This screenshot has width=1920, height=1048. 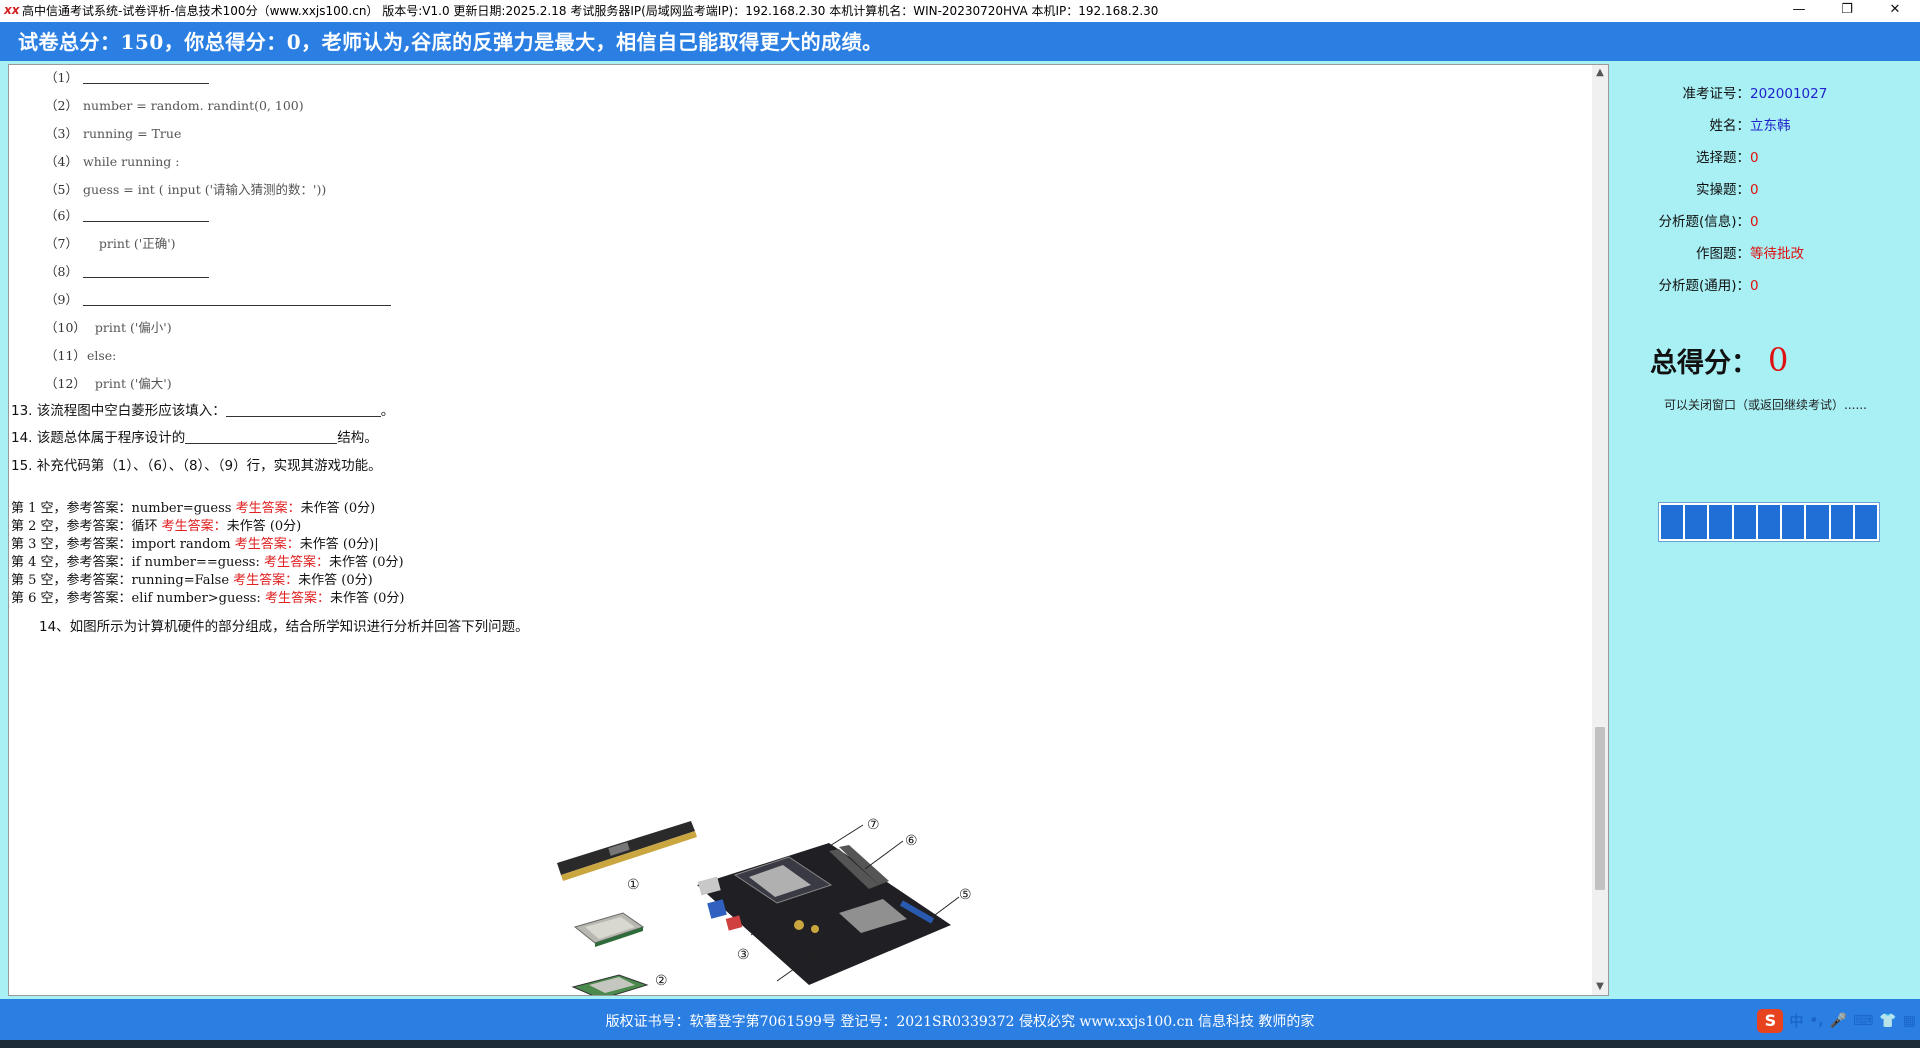 I want to click on app-logo-icon: xx, so click(x=12, y=10).